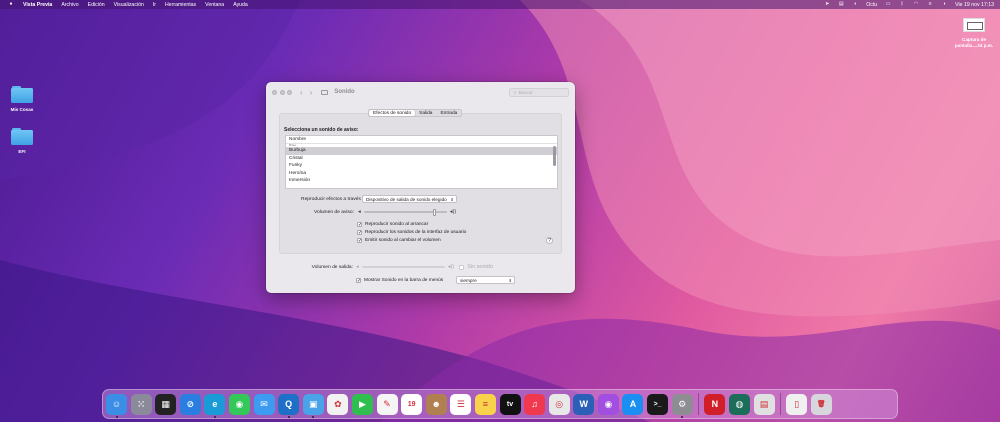  Describe the element at coordinates (240, 5) in the screenshot. I see `menu-ayuda: Ayuda` at that location.